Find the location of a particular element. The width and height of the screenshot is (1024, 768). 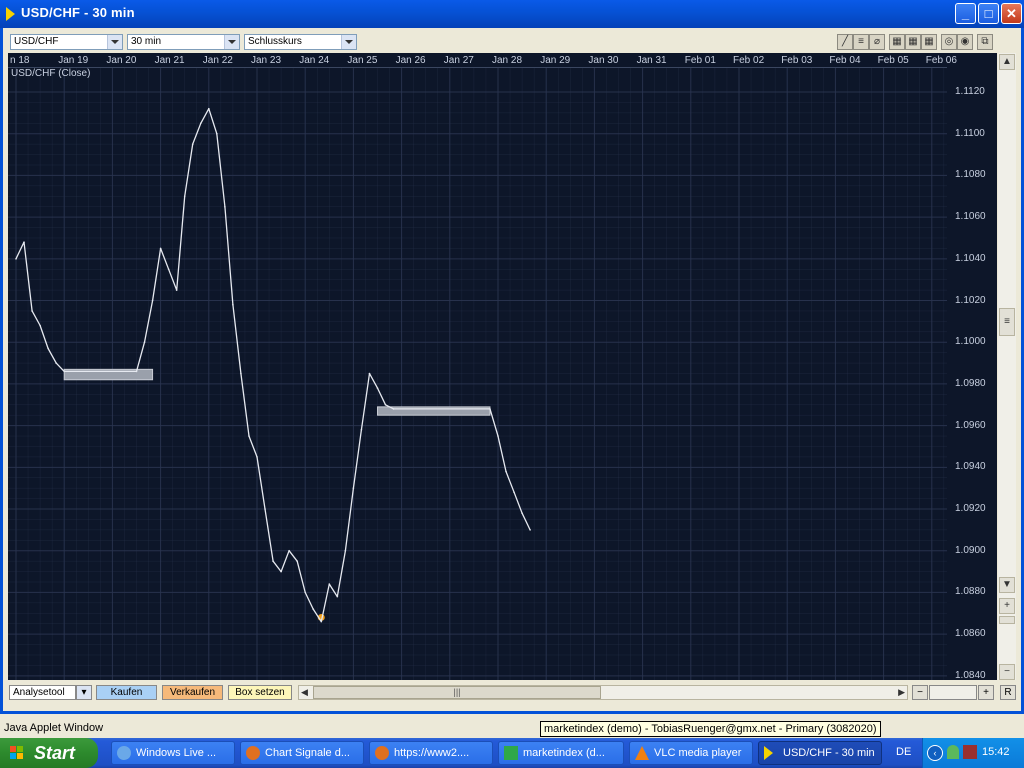

vertical-scroll-thumb: ≡ is located at coordinates (1007, 322).